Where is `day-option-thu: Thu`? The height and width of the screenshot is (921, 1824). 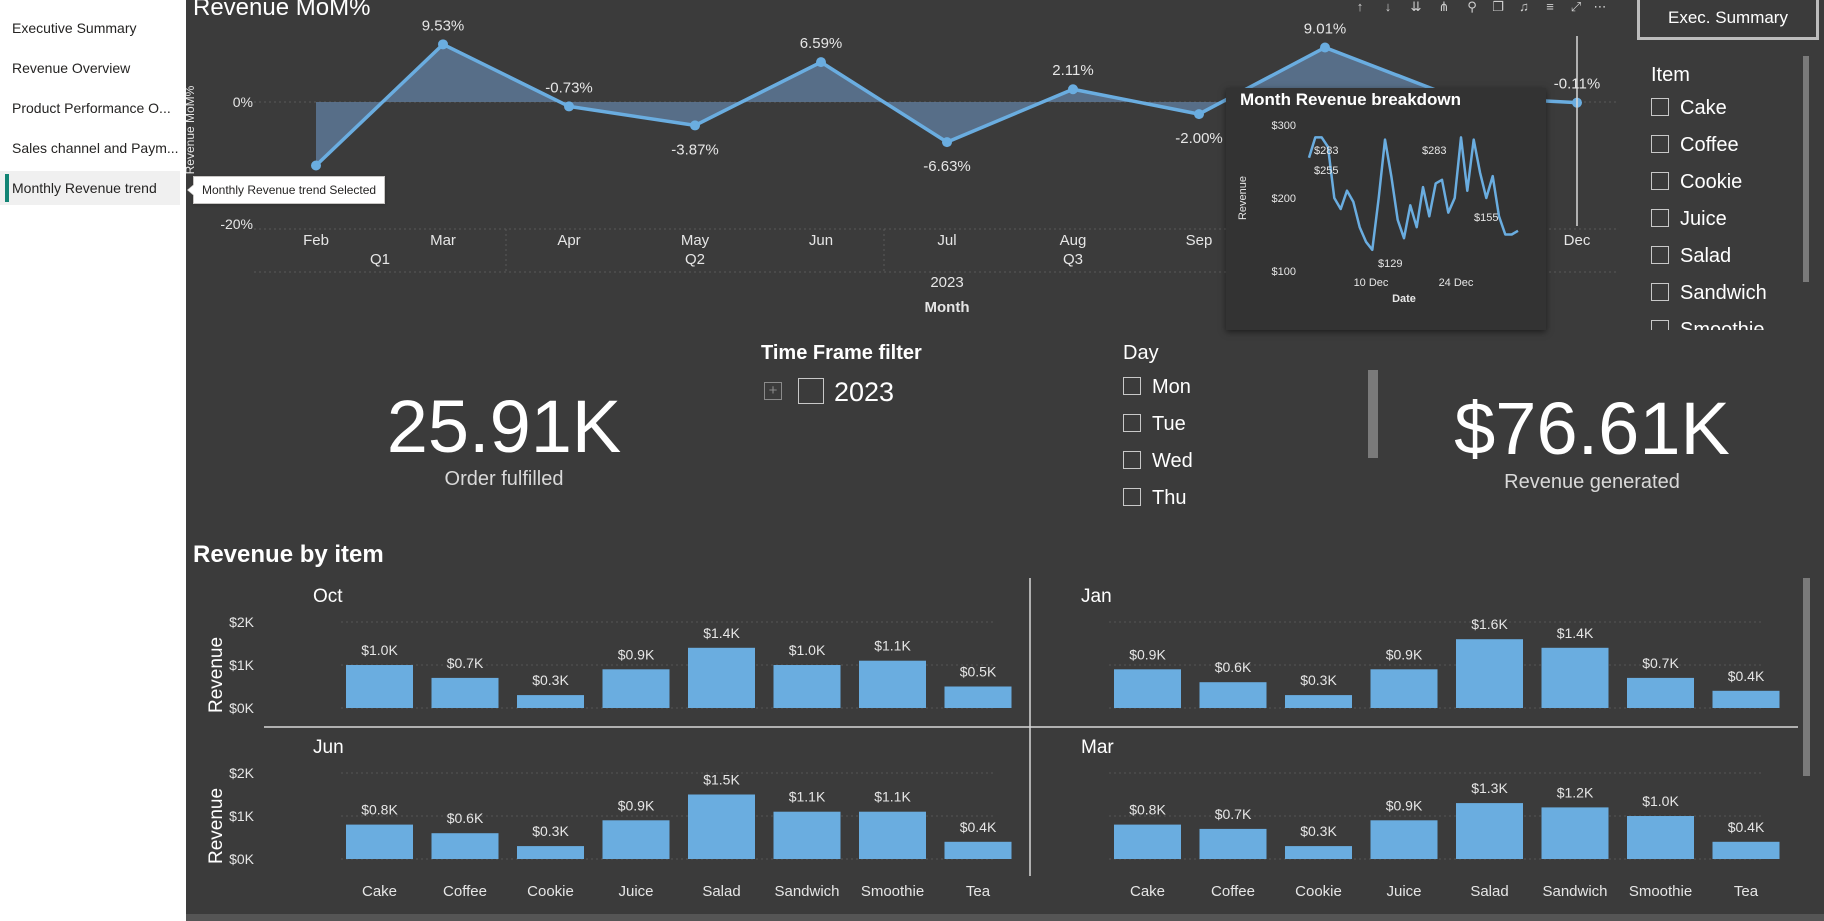
day-option-thu: Thu is located at coordinates (1154, 498).